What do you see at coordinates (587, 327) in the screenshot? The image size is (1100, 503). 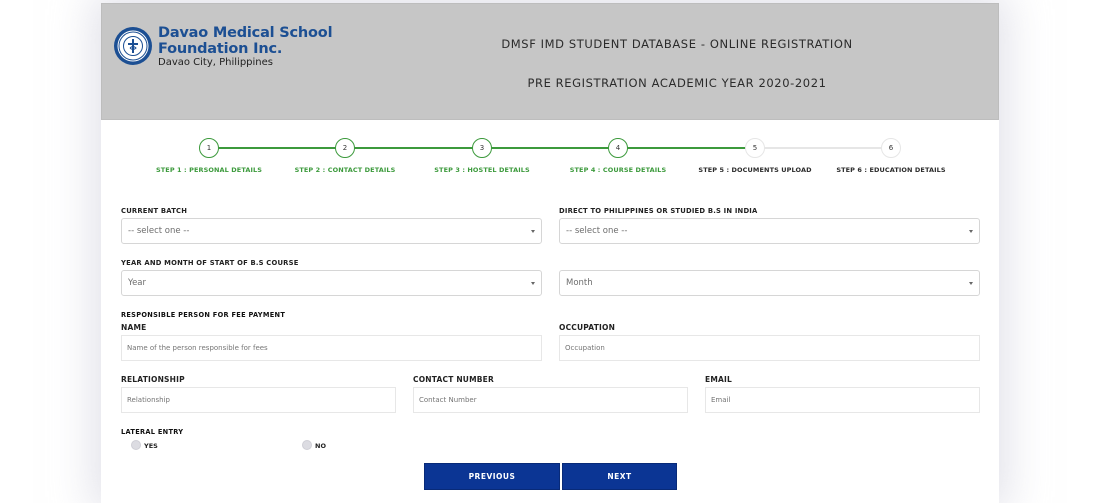 I see `occupation-label: OCCUPATION` at bounding box center [587, 327].